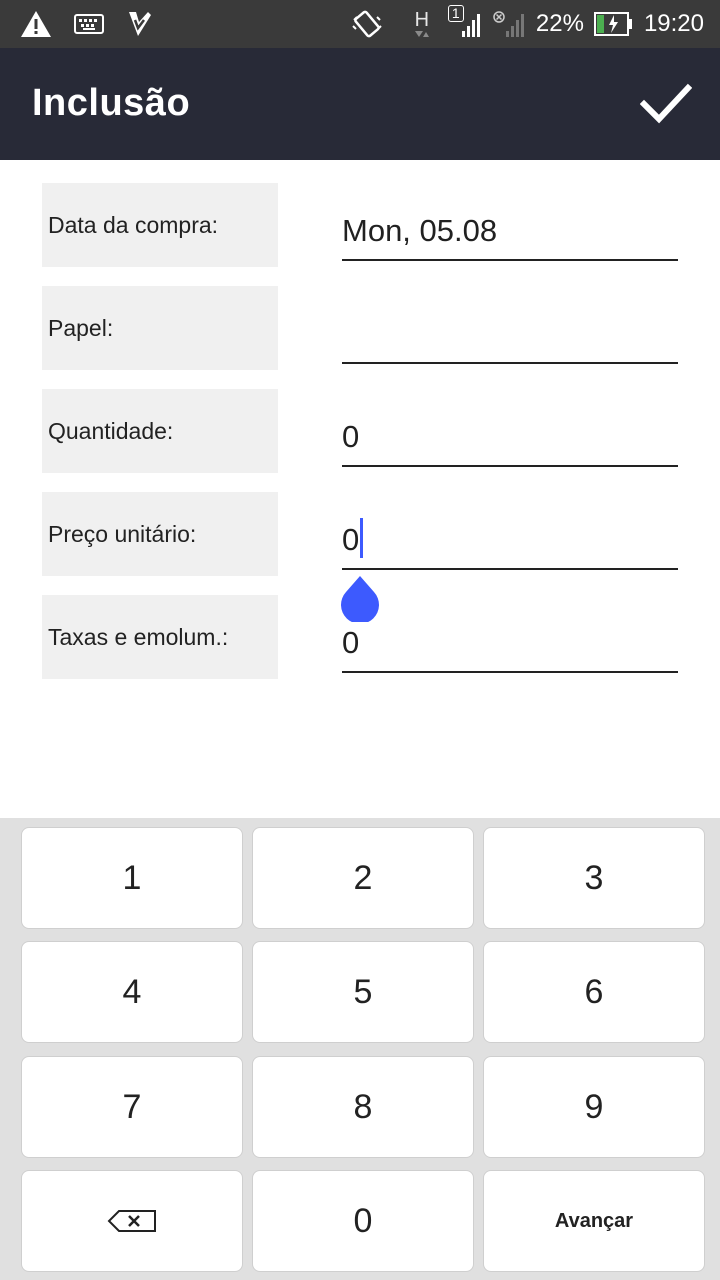 Image resolution: width=720 pixels, height=1280 pixels. I want to click on text-cursor, so click(362, 538).